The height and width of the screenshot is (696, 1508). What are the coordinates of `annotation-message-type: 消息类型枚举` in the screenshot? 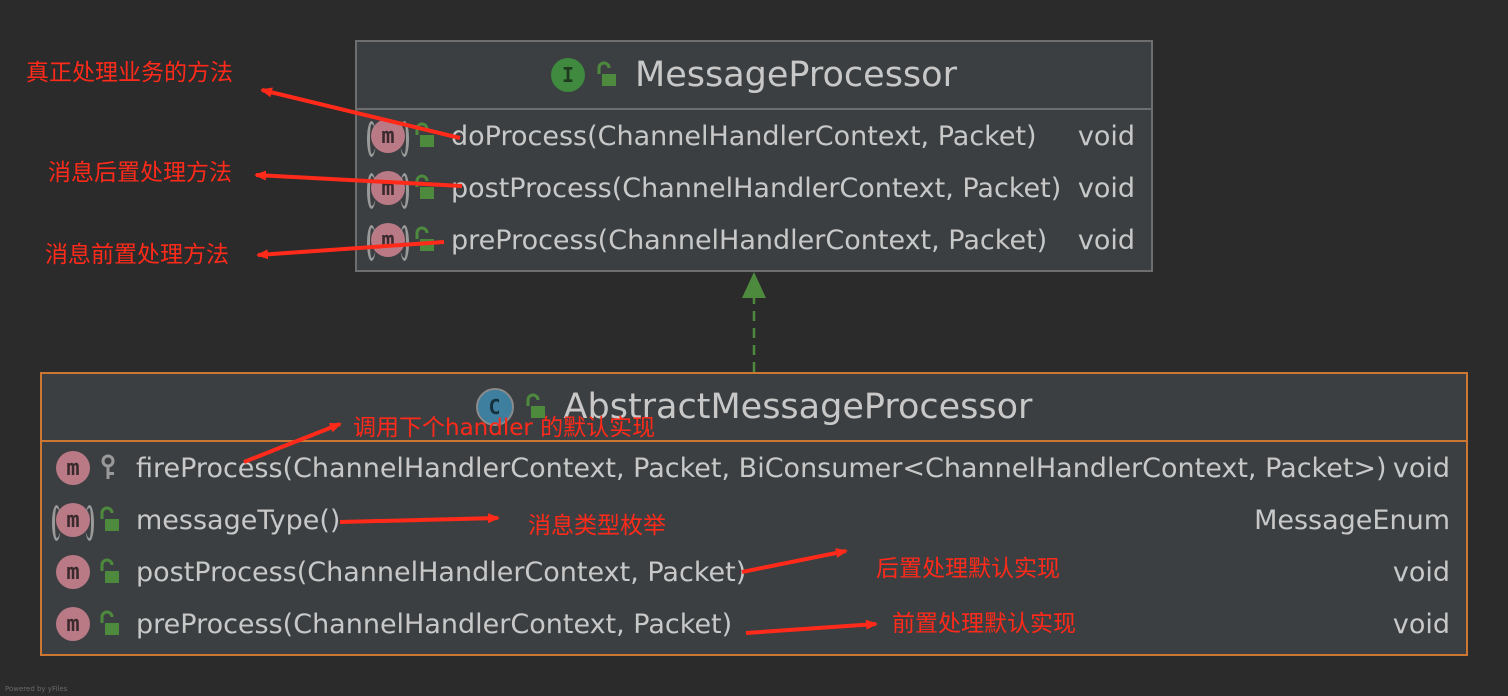 It's located at (597, 526).